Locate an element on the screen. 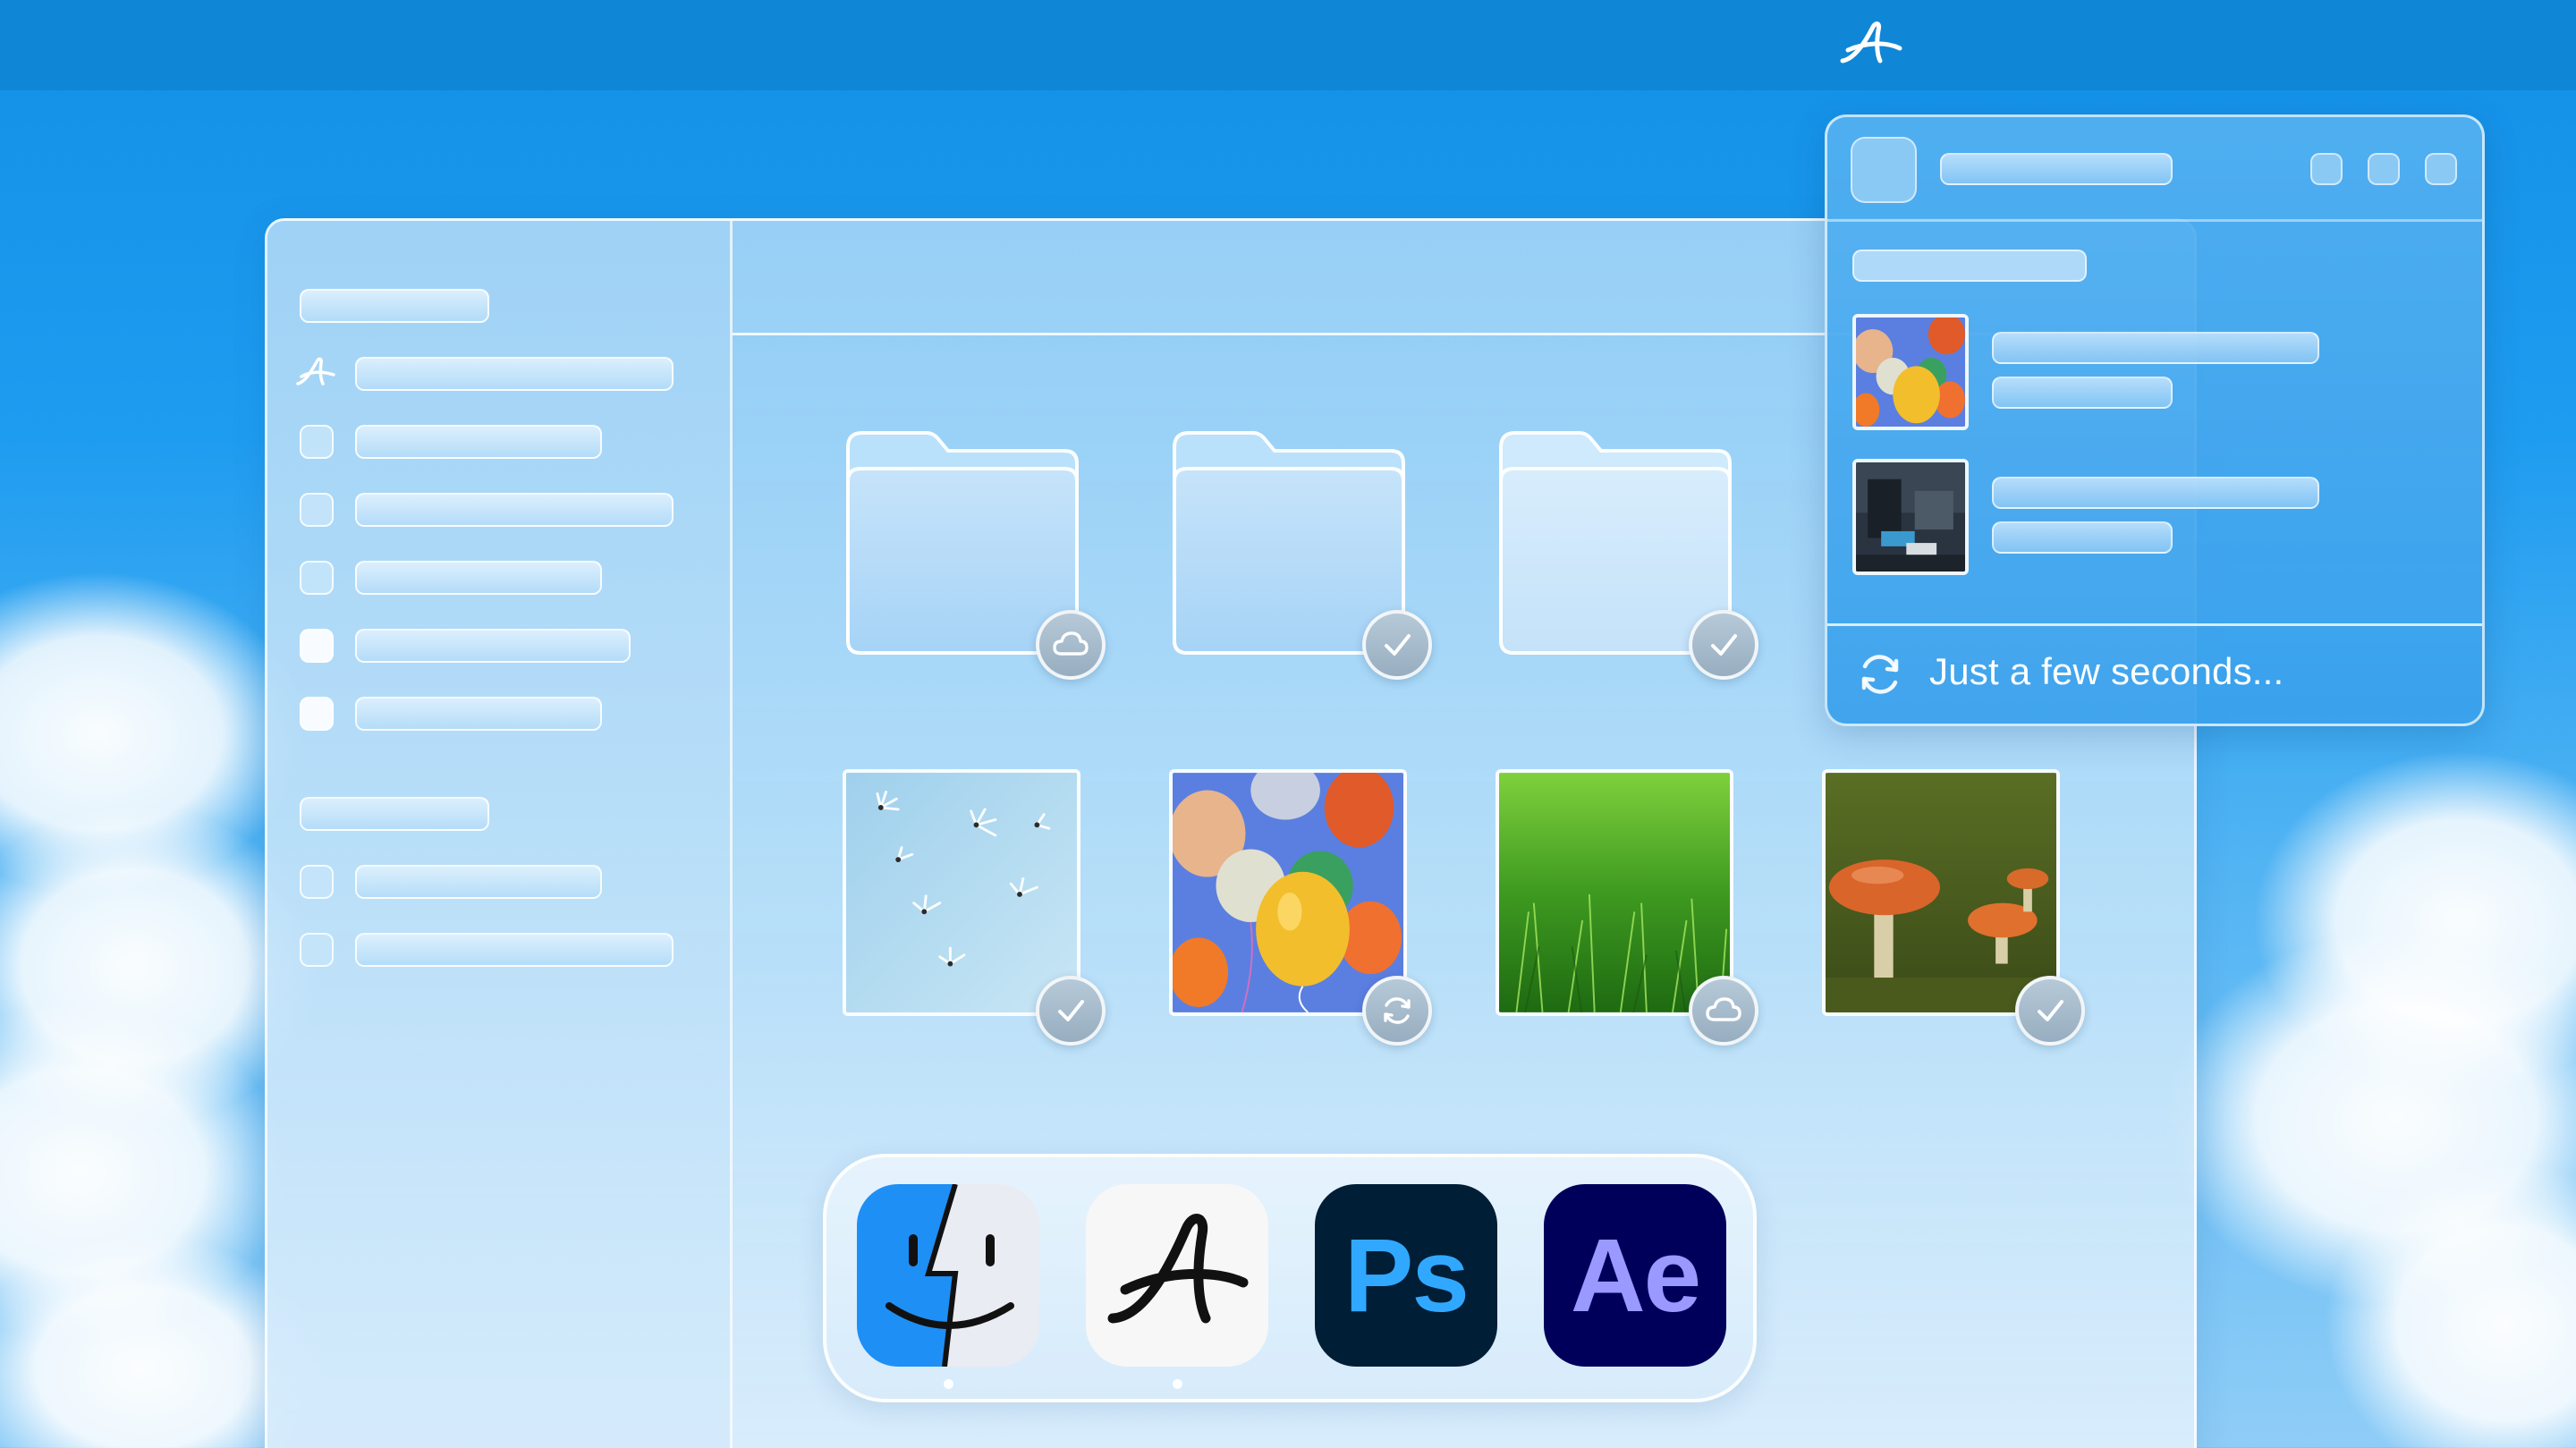  after-effects-label: Ae is located at coordinates (1635, 1275).